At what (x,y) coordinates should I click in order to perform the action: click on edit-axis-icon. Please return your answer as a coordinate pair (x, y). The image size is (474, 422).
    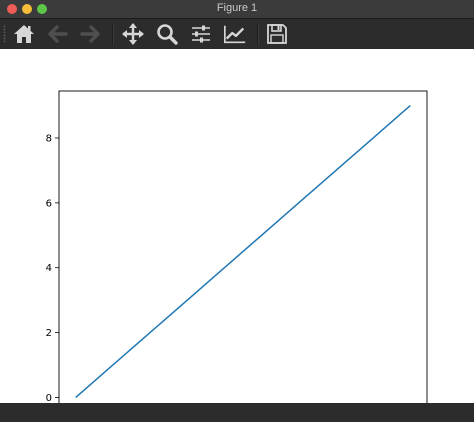
    Looking at the image, I should click on (235, 34).